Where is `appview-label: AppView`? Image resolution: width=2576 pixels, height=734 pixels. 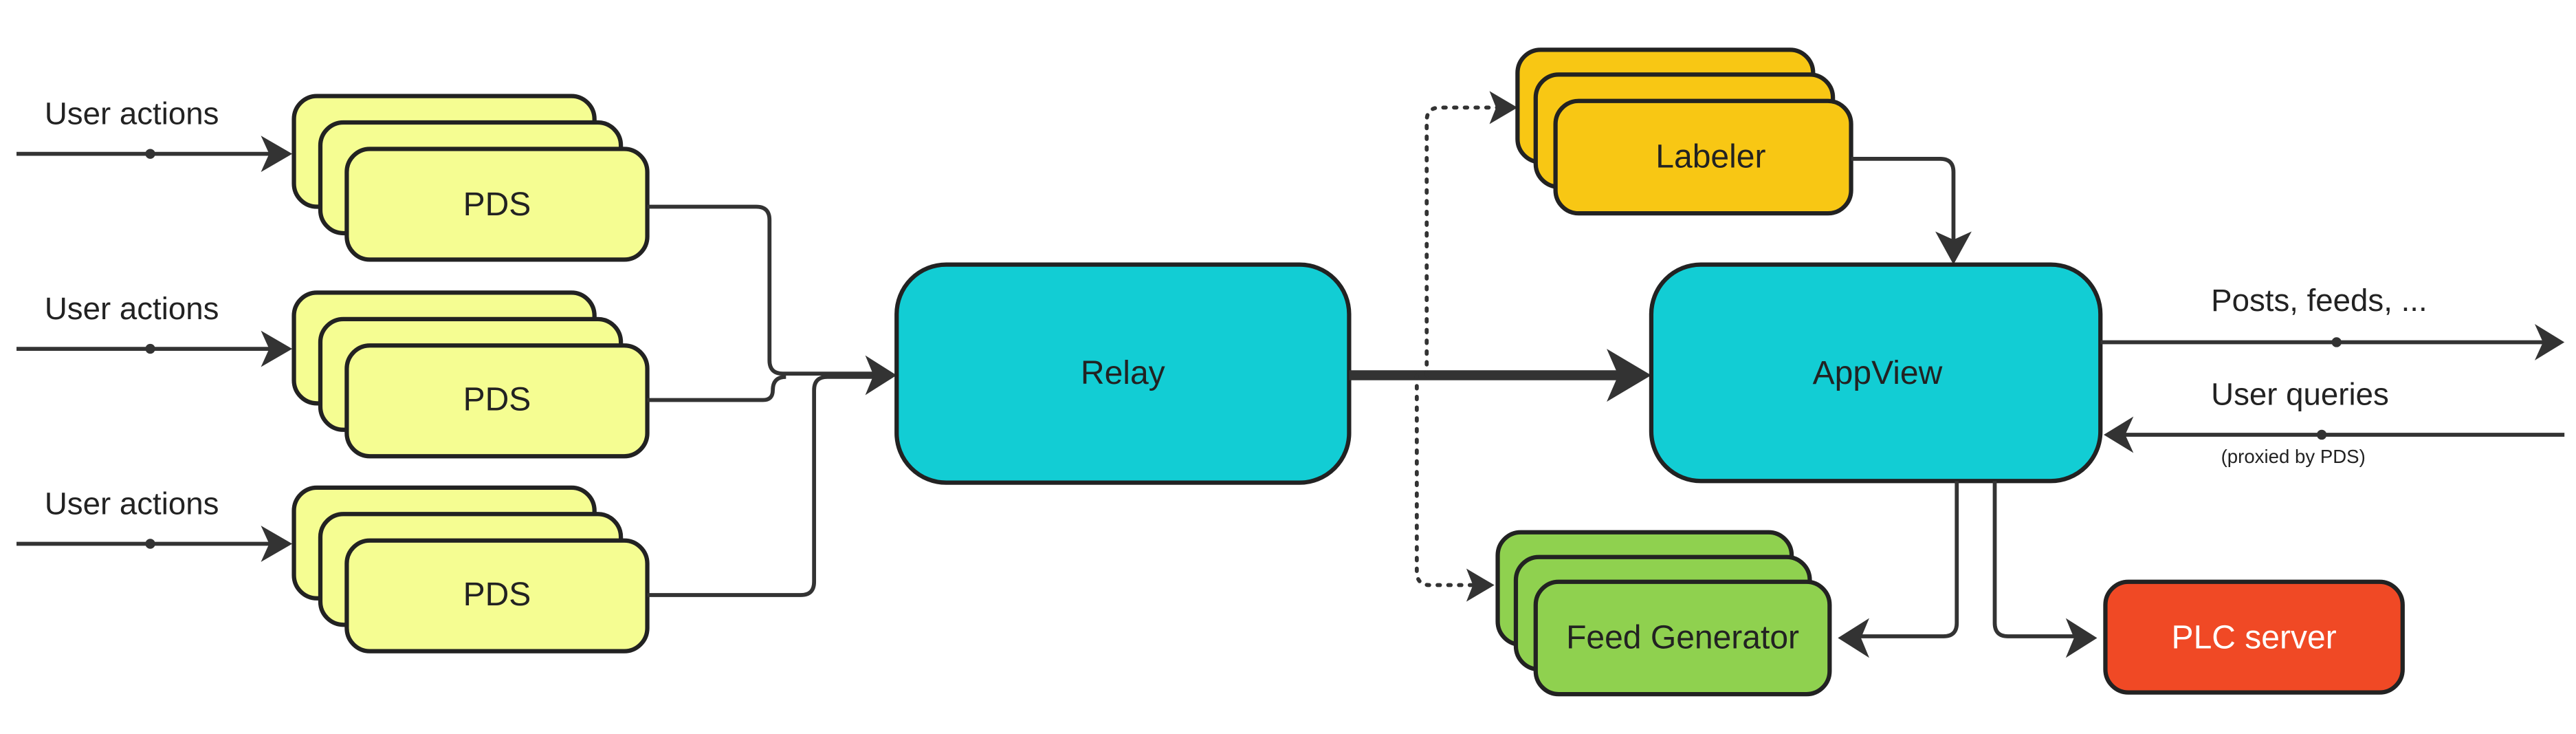 appview-label: AppView is located at coordinates (1878, 373).